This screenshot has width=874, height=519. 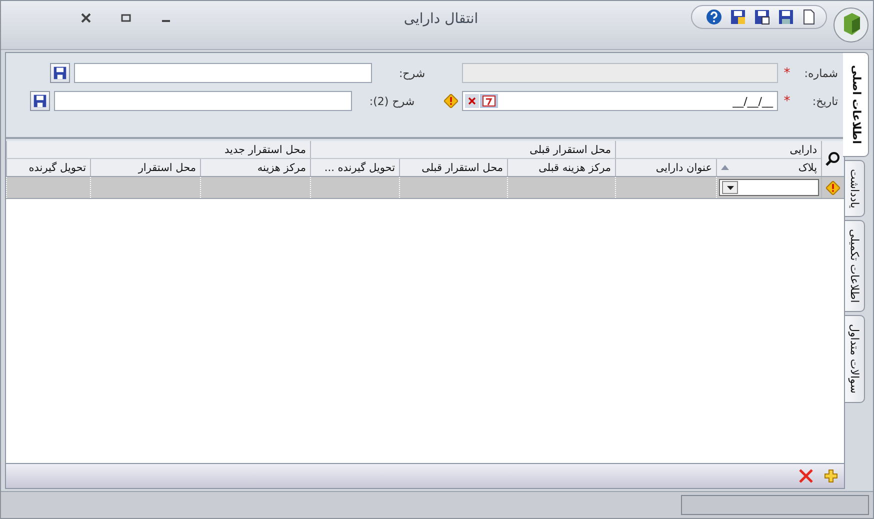 I want to click on delete-icon, so click(x=806, y=476).